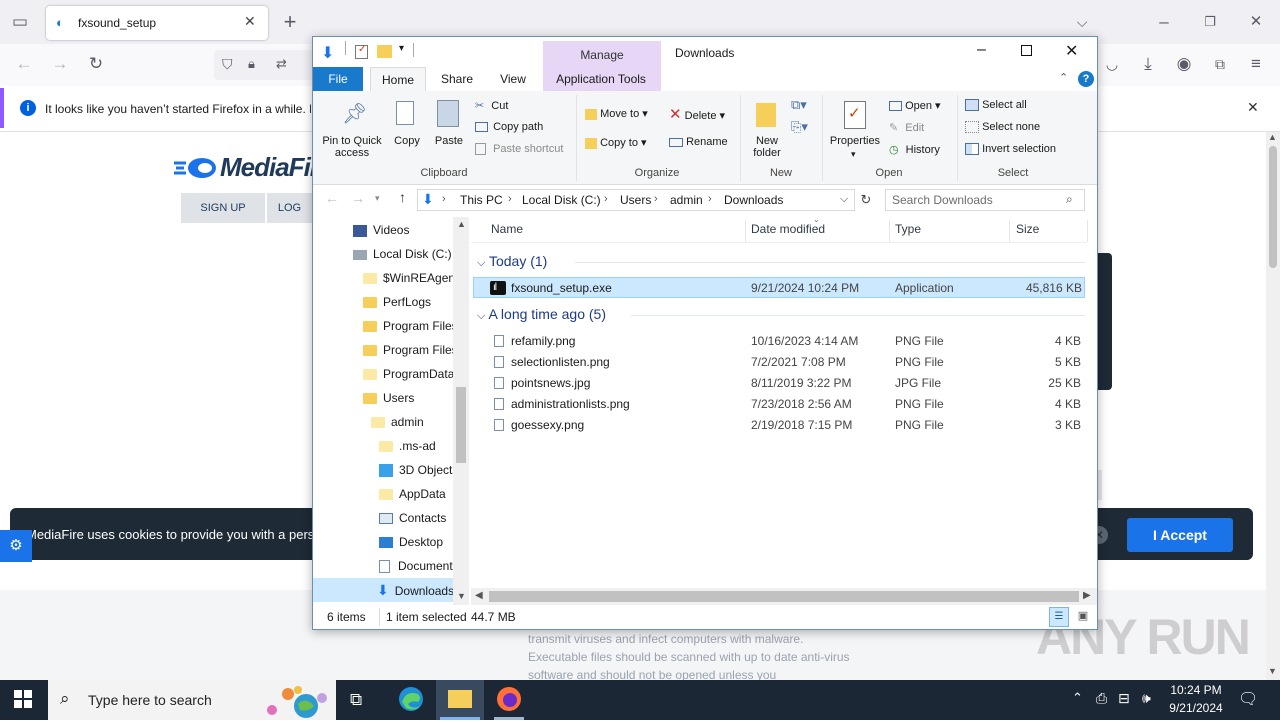  Describe the element at coordinates (509, 703) in the screenshot. I see `firefox-icon` at that location.